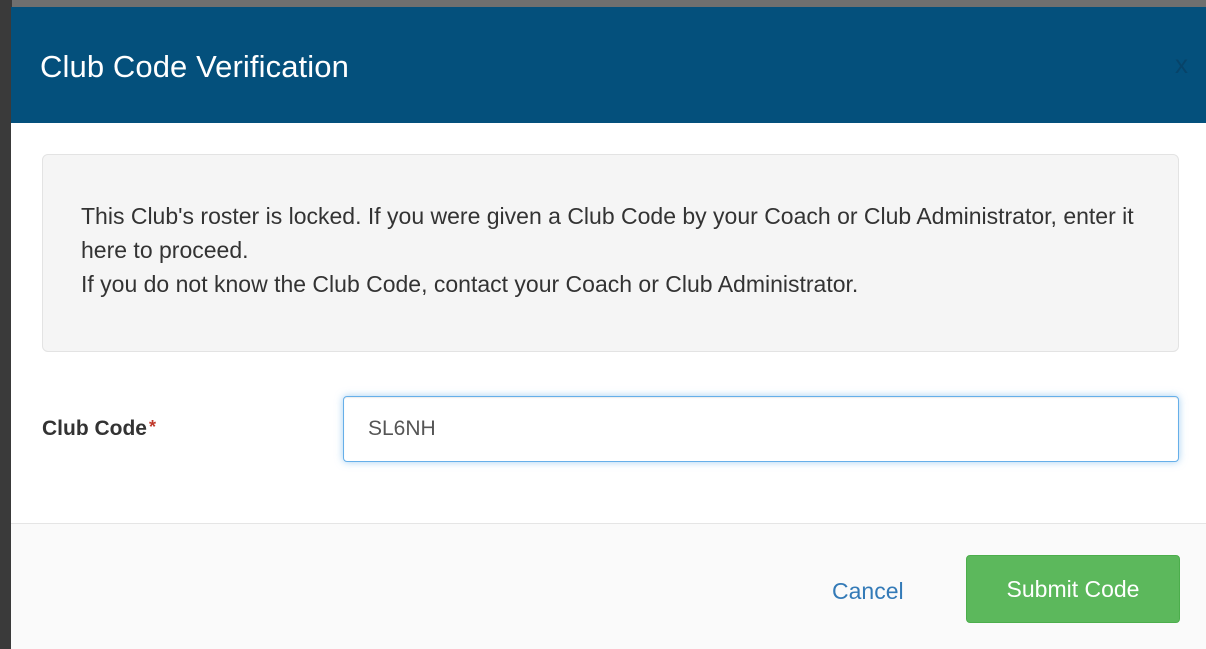 This screenshot has height=649, width=1206. I want to click on club-code-label: Club Code *, so click(99, 429).